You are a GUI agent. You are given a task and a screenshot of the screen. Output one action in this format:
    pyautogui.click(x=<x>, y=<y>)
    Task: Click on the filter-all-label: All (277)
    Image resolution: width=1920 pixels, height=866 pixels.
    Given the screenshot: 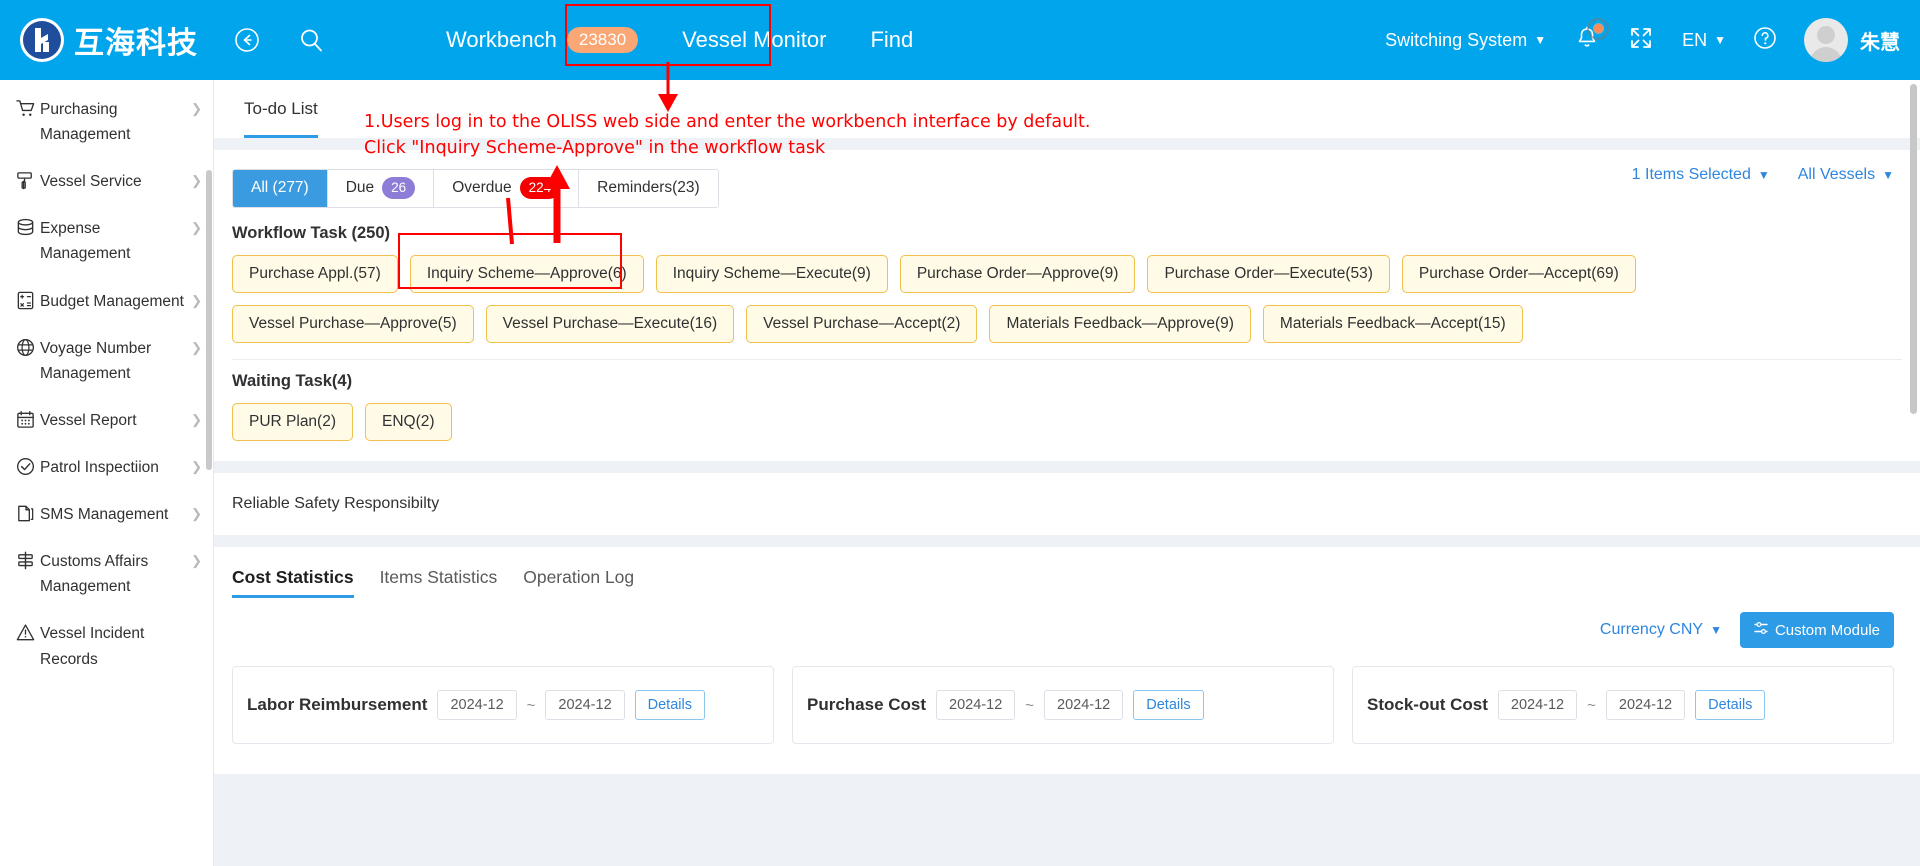 What is the action you would take?
    pyautogui.click(x=280, y=187)
    